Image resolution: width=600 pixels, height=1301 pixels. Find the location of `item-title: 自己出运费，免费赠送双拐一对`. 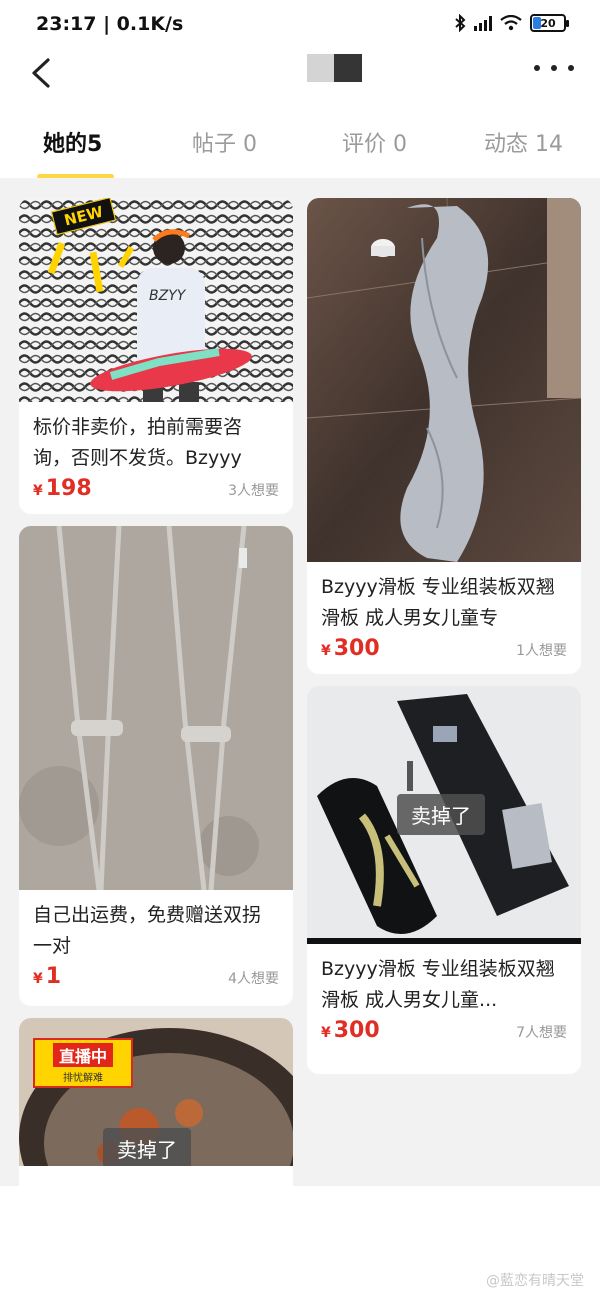

item-title: 自己出运费，免费赠送双拐一对 is located at coordinates (147, 930).